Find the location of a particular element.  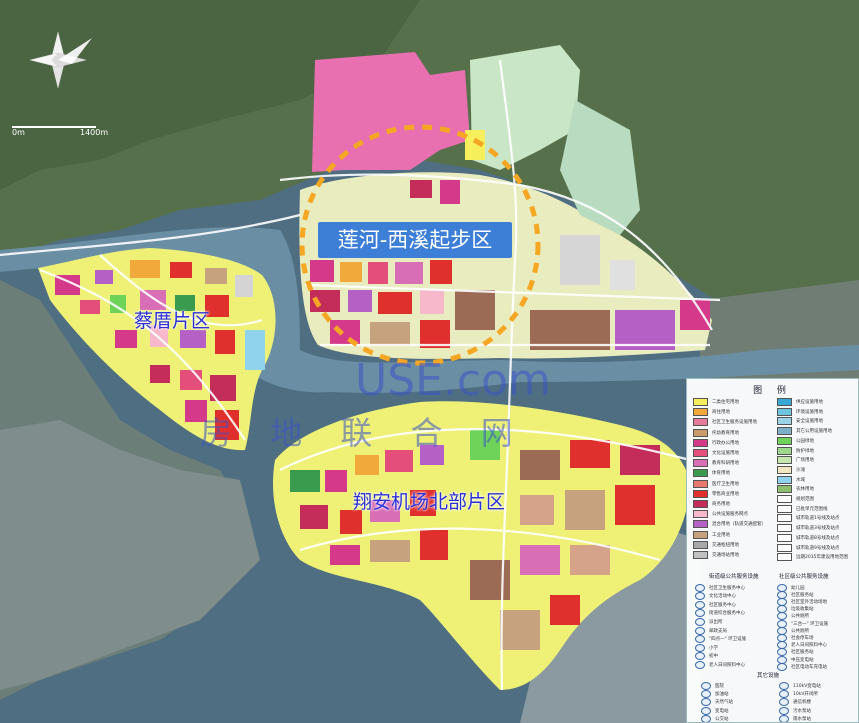

legend-item: 城市轨道1号线及站点 is located at coordinates (808, 518).